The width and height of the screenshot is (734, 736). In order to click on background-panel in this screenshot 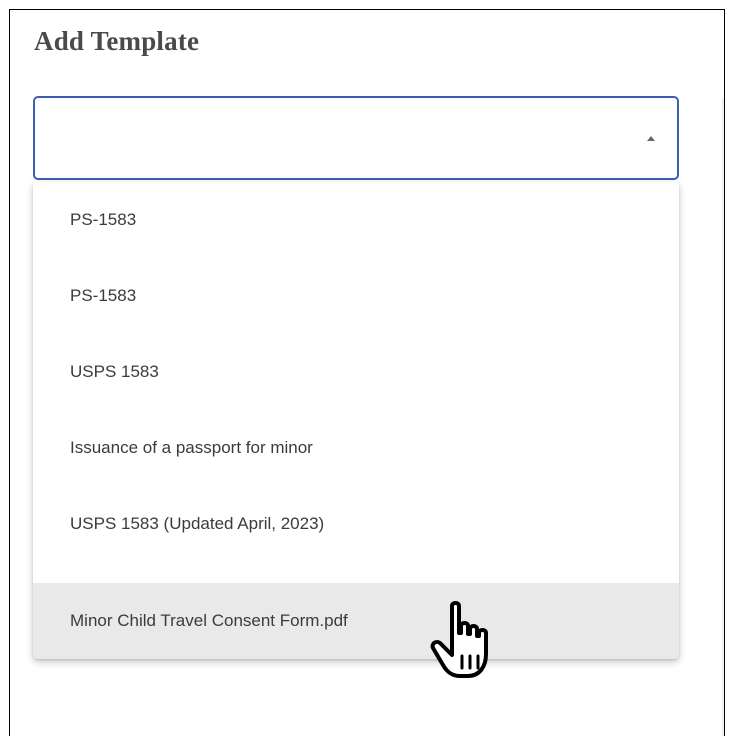, I will do `click(723, 417)`.